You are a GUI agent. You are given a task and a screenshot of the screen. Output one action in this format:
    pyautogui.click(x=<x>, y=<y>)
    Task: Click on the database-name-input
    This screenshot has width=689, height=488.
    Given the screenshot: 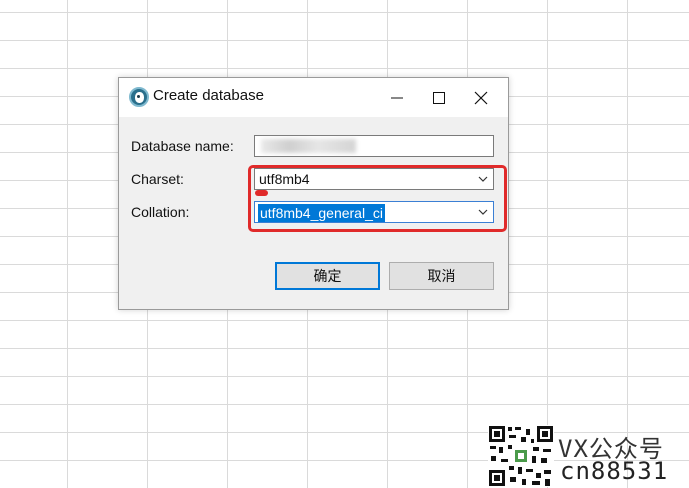 What is the action you would take?
    pyautogui.click(x=374, y=146)
    